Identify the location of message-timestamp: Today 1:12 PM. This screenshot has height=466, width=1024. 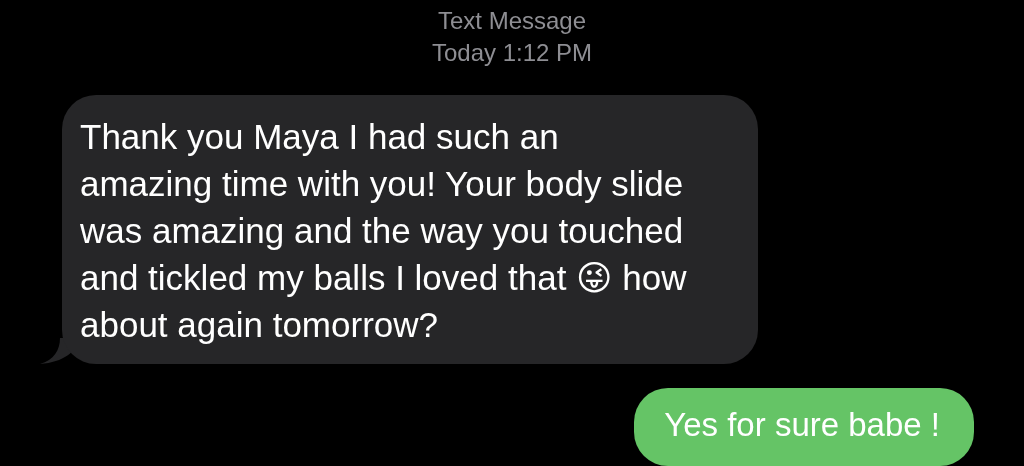
(512, 53).